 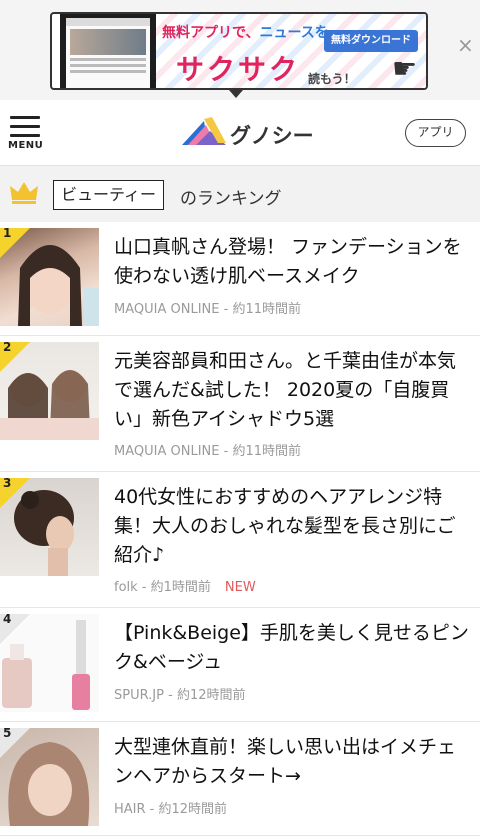 I want to click on ad-phone-image, so click(x=108, y=51).